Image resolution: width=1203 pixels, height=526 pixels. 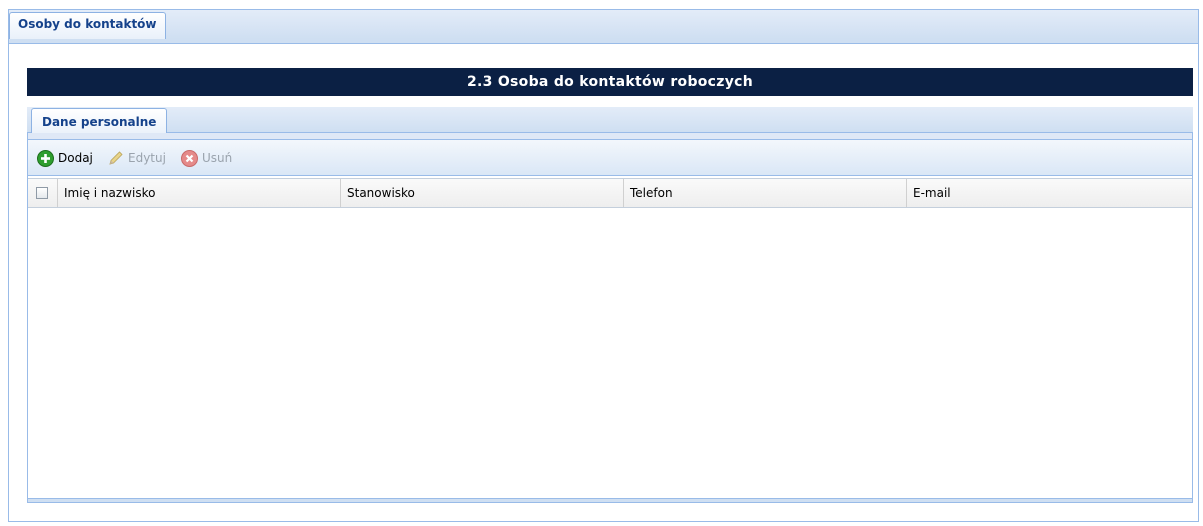 What do you see at coordinates (765, 193) in the screenshot?
I see `column-header-phone: Telefon` at bounding box center [765, 193].